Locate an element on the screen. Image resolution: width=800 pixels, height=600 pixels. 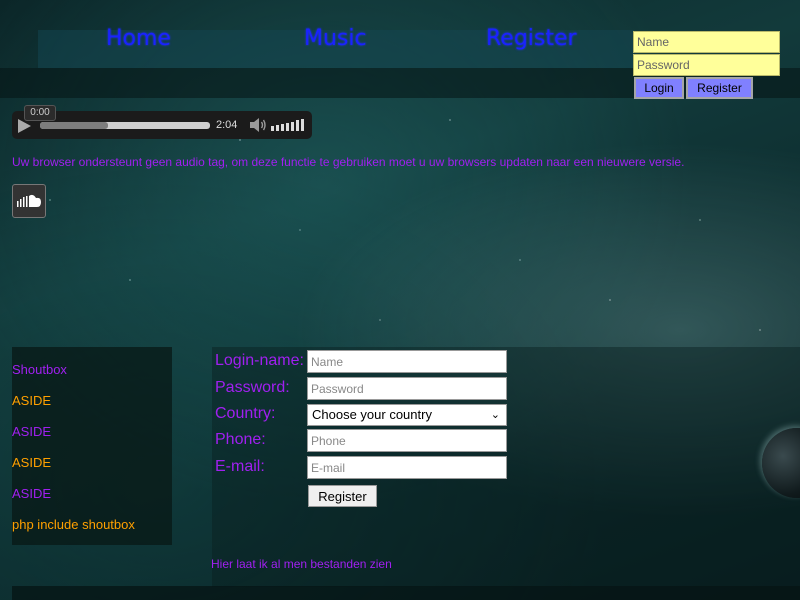
play-icon is located at coordinates (24, 126).